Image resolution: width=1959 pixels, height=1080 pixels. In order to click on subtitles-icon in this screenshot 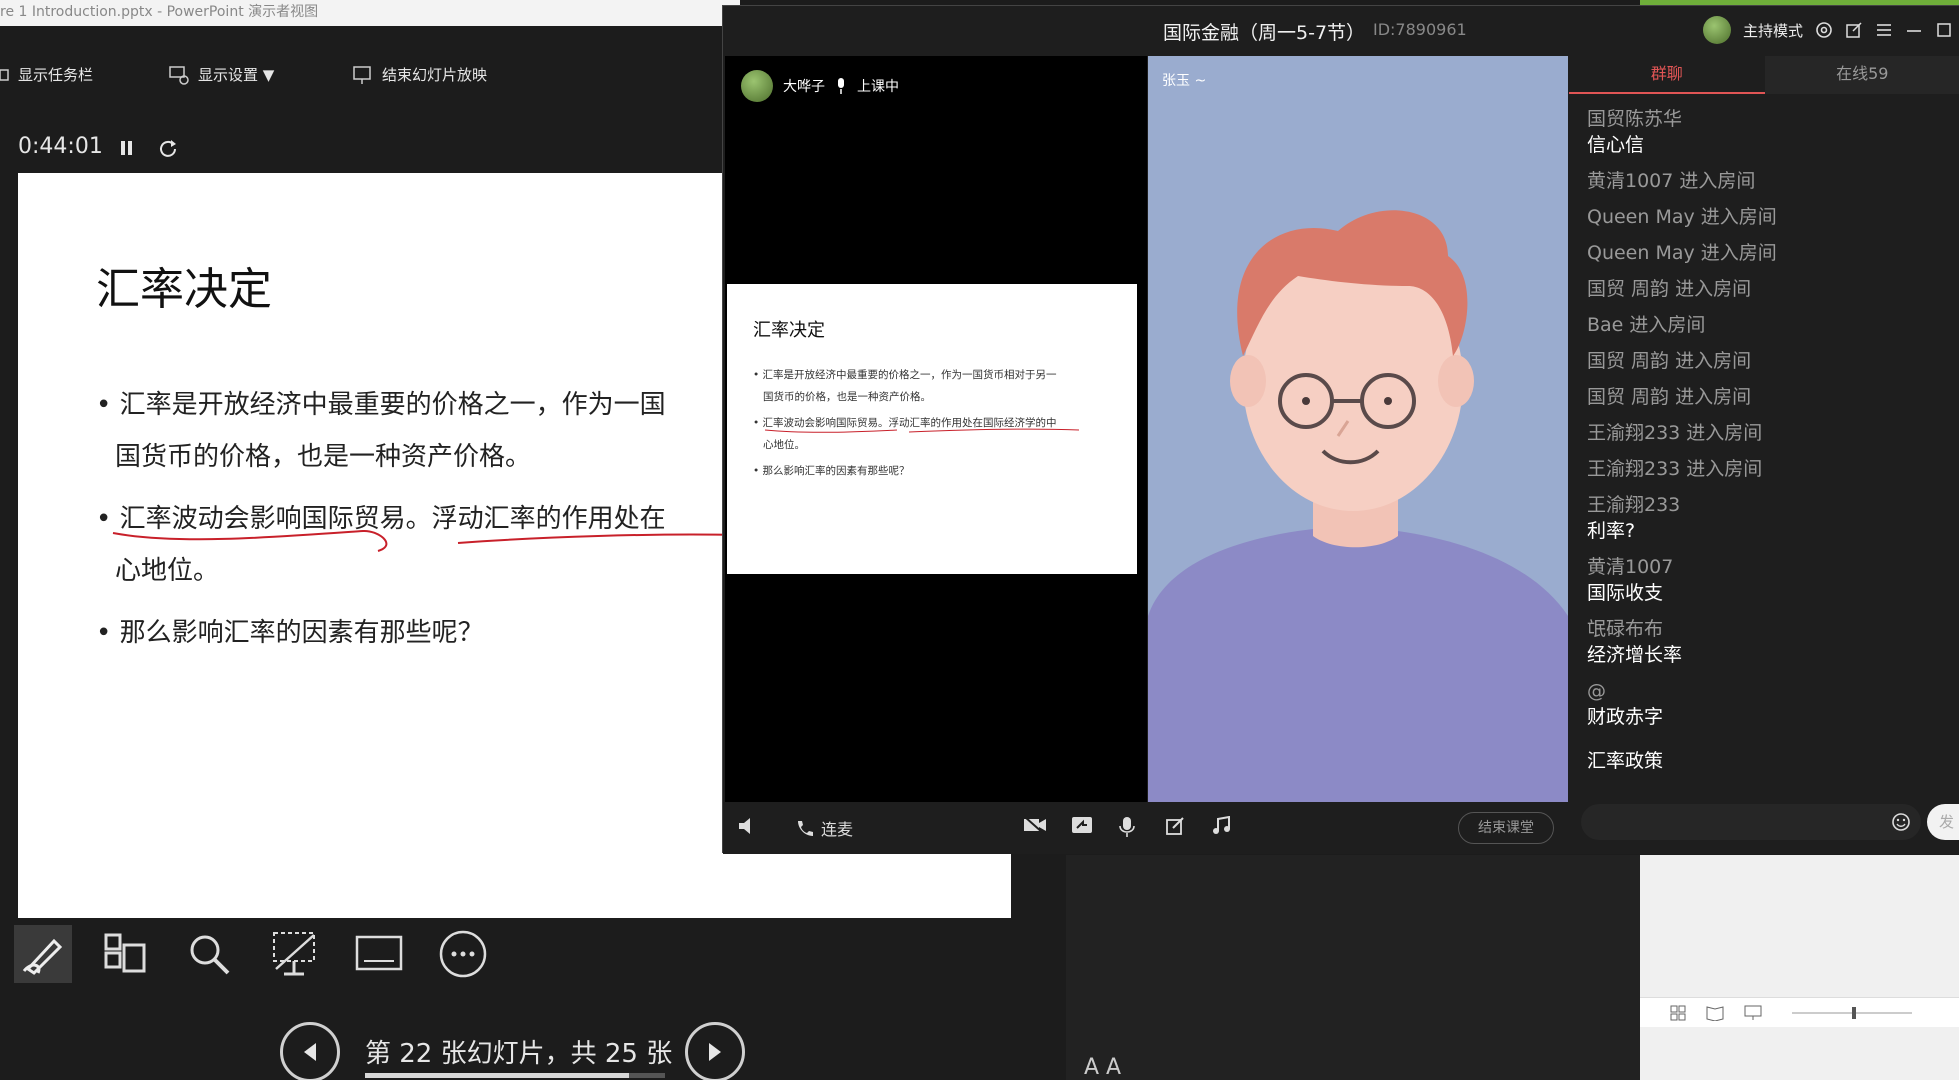, I will do `click(379, 953)`.